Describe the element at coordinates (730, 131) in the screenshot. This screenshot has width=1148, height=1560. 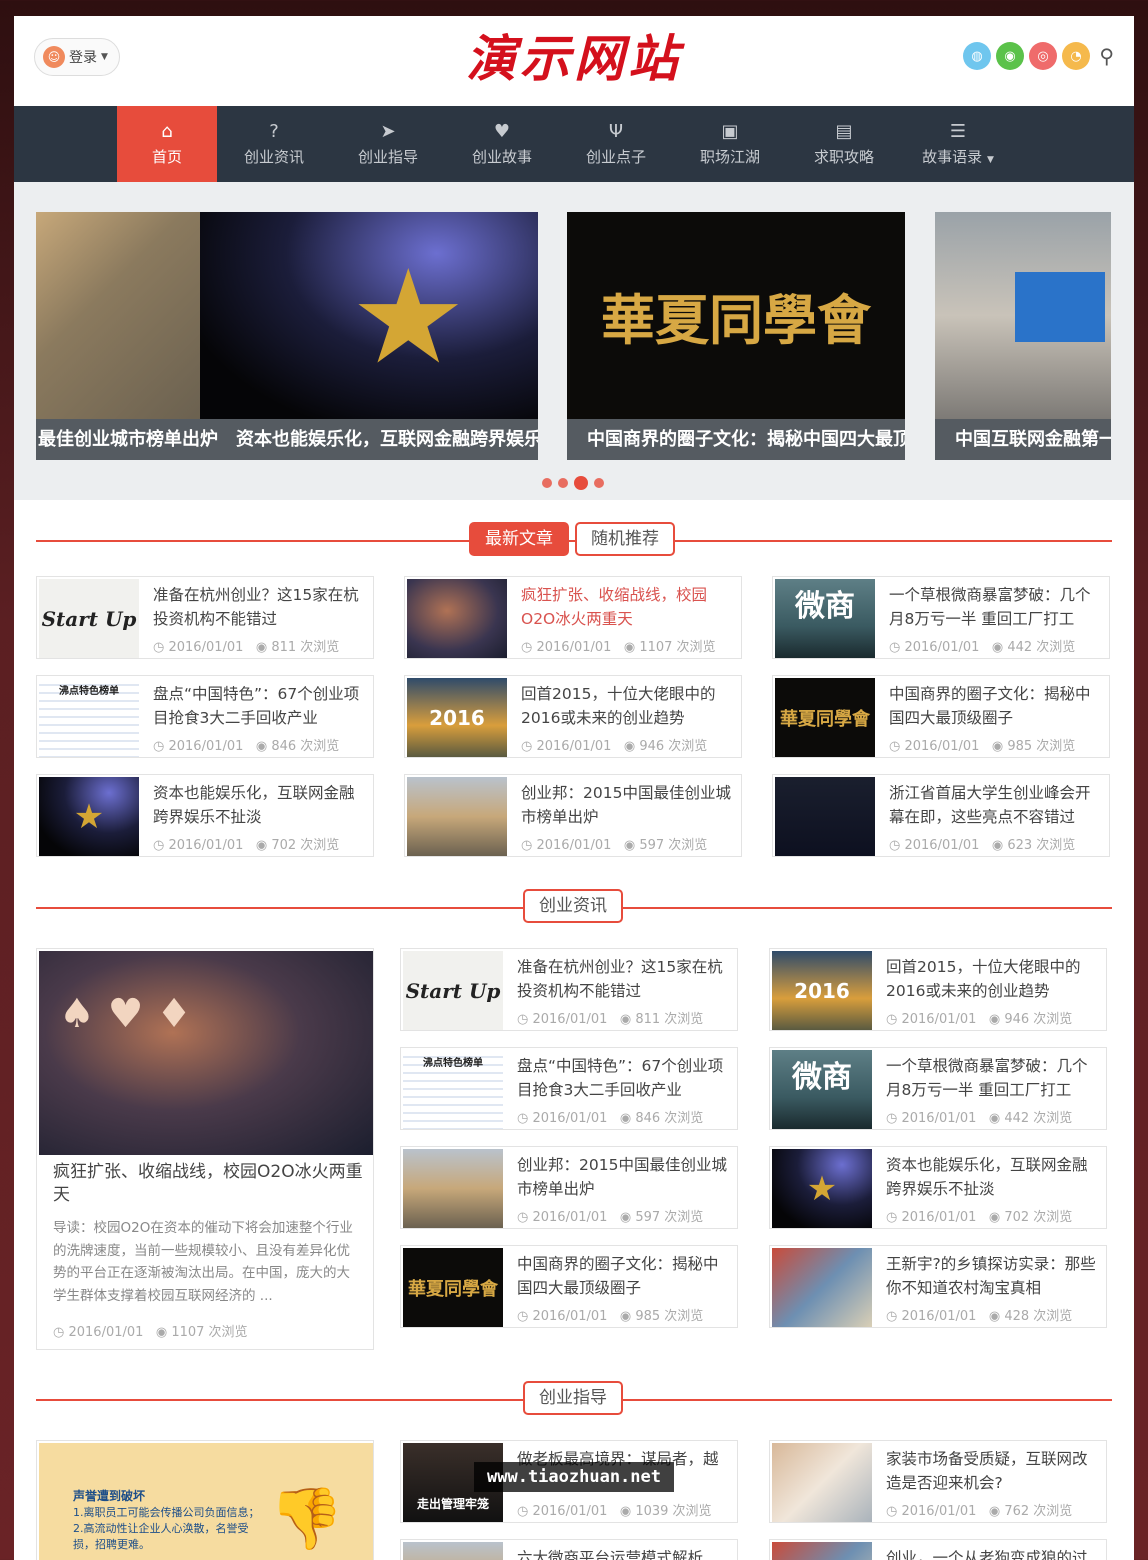
I see `cup-icon: ▣` at that location.